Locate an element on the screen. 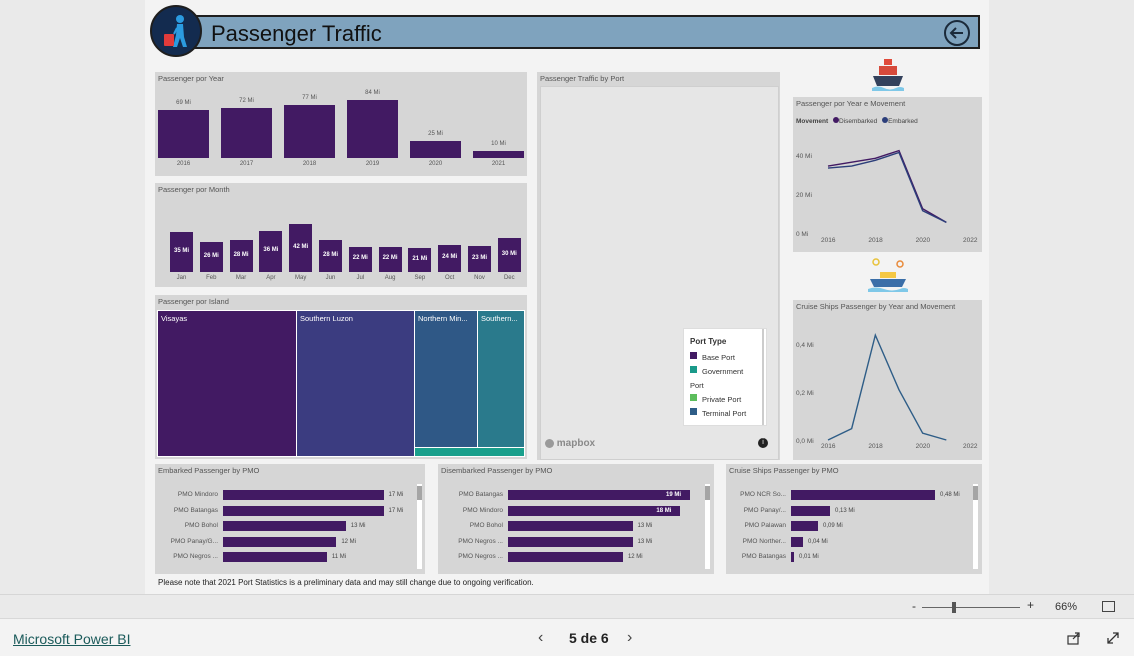 The image size is (1134, 656). treemap-tile-southern-luzon: Southern Luzon is located at coordinates (355, 383).